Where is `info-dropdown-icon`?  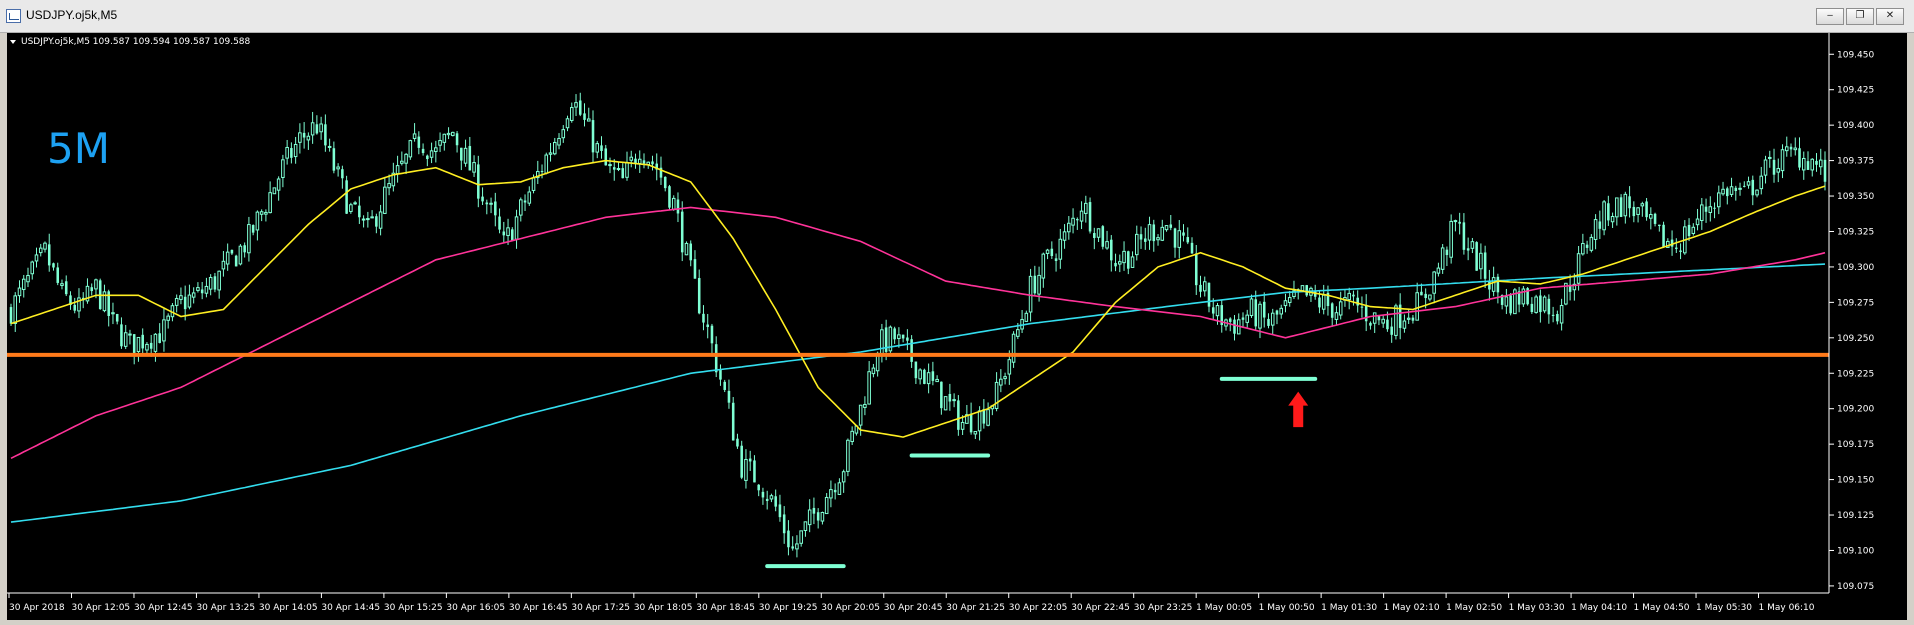
info-dropdown-icon is located at coordinates (13, 42).